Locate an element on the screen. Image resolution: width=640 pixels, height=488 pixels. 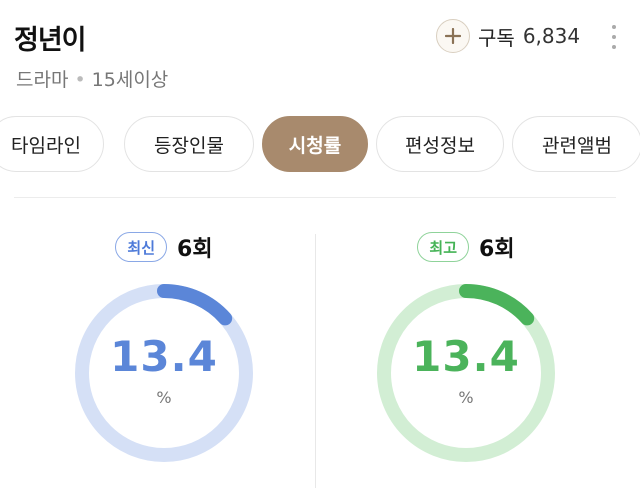
highest-rating-value: 13.4 is located at coordinates (466, 356).